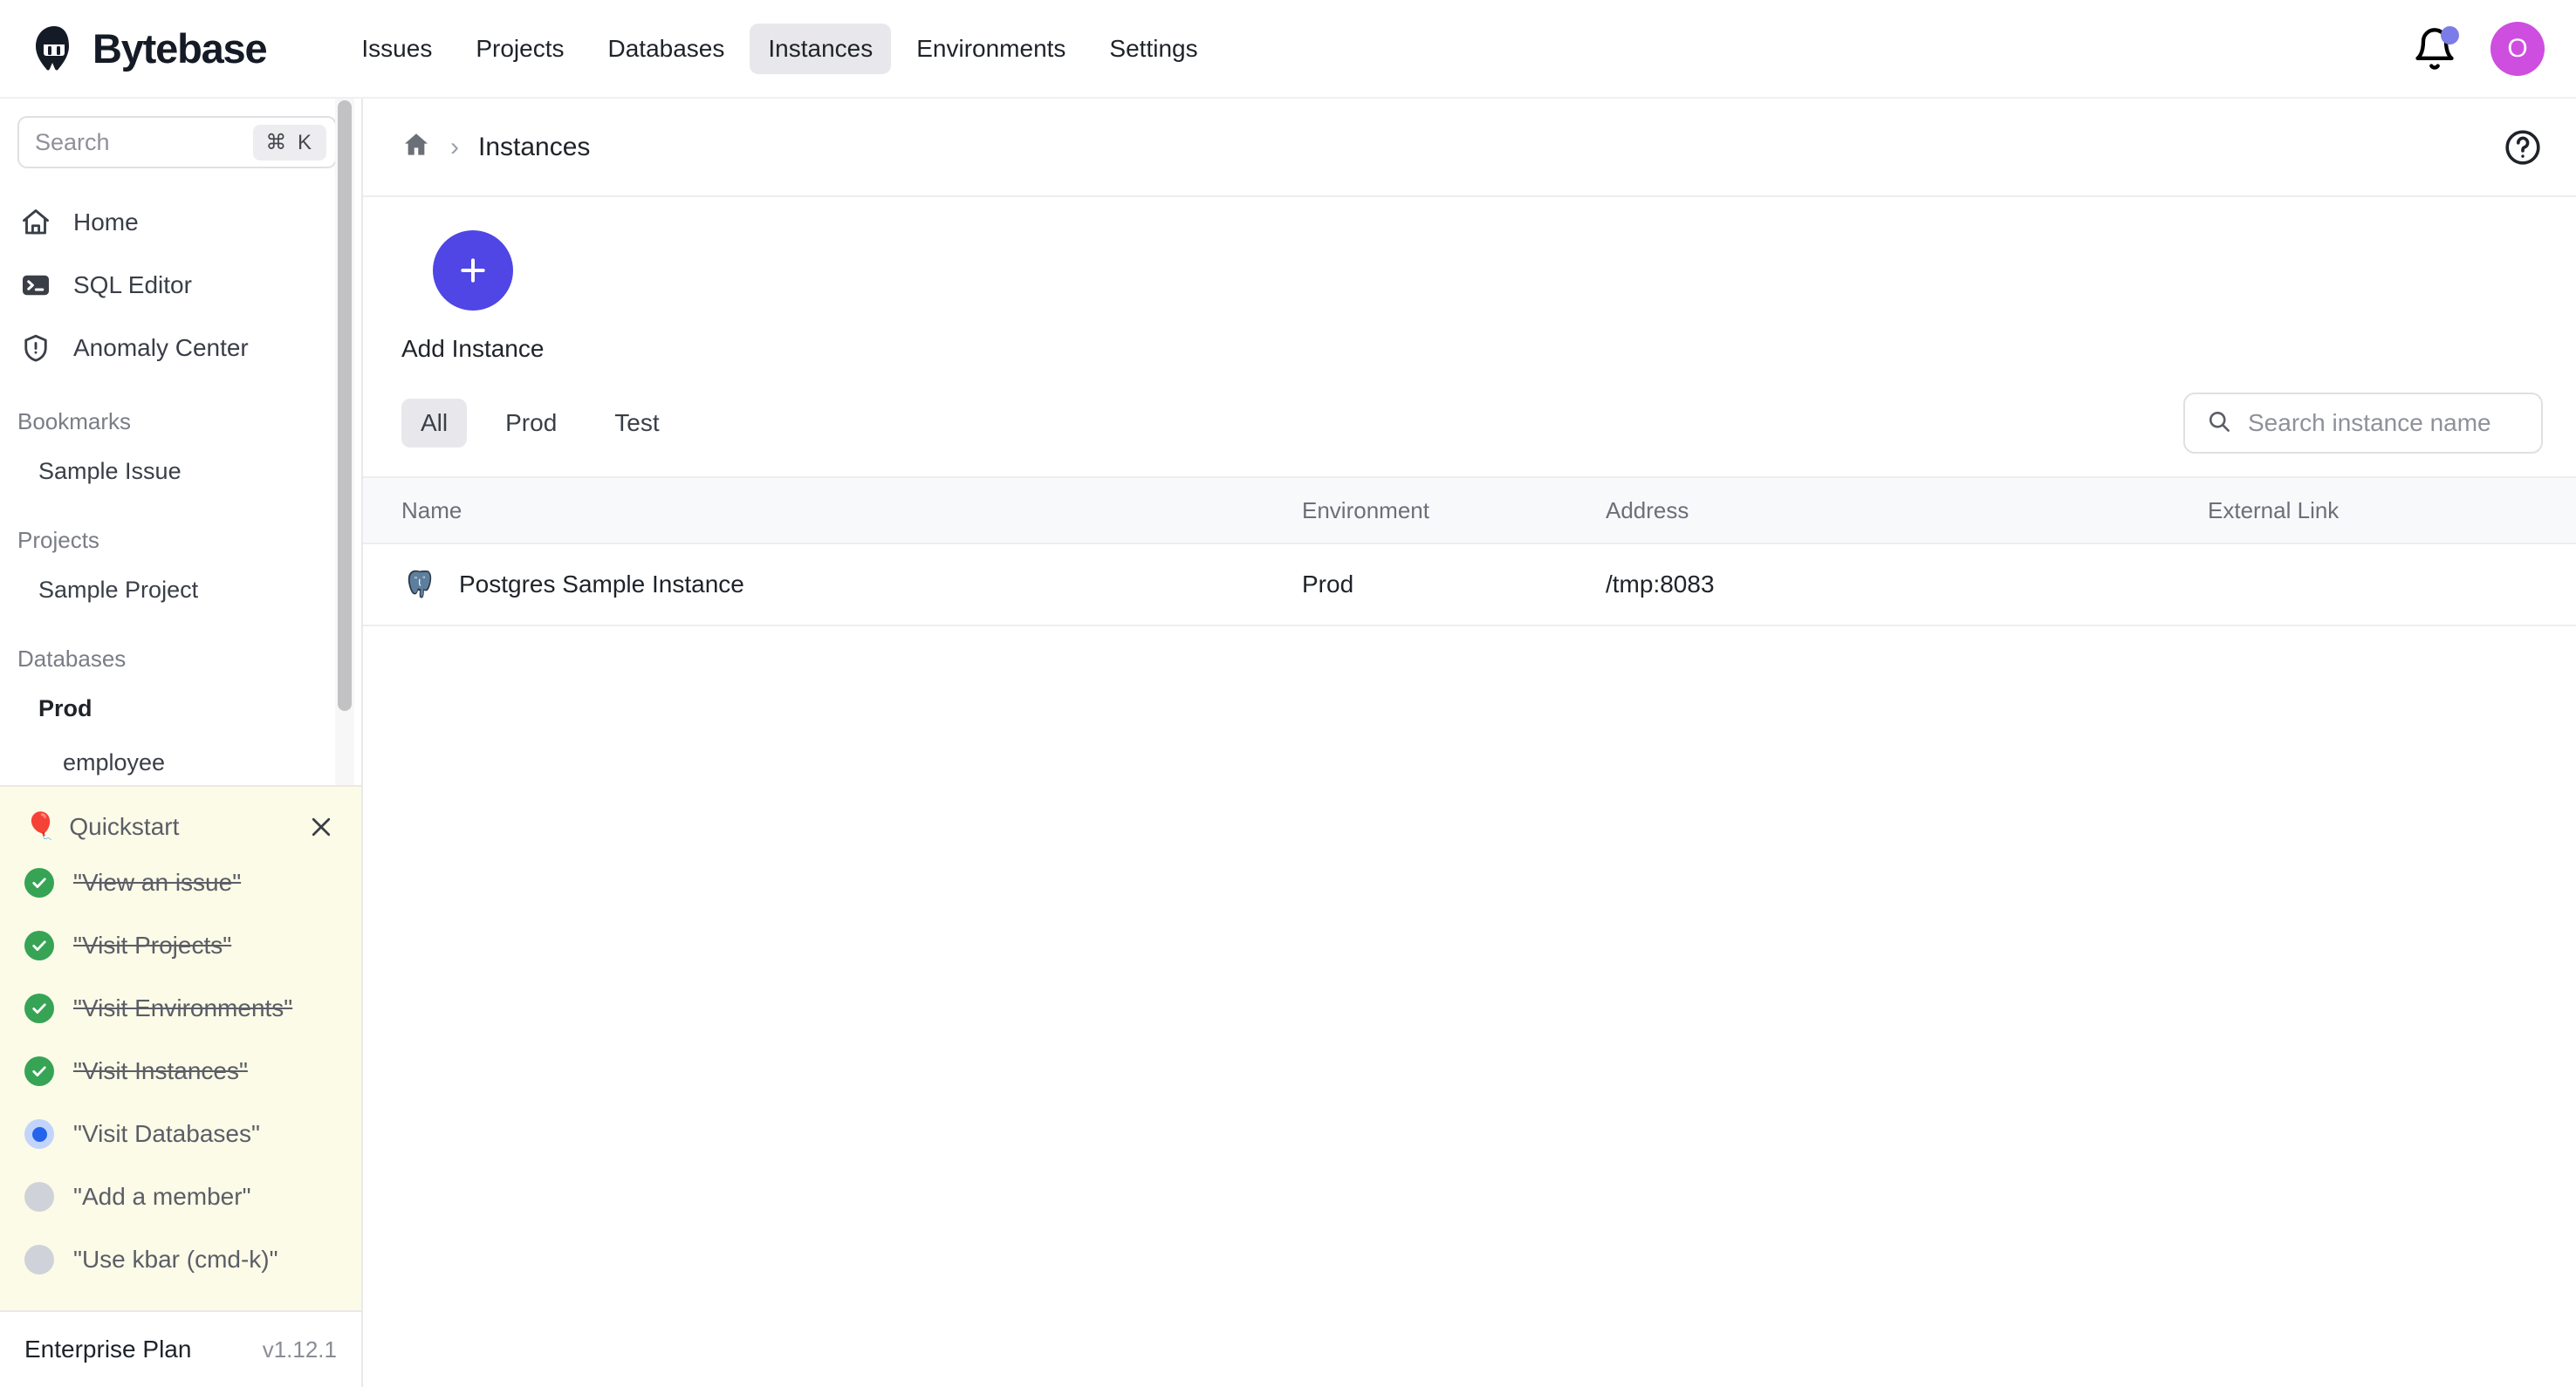  I want to click on plus-icon, so click(473, 270).